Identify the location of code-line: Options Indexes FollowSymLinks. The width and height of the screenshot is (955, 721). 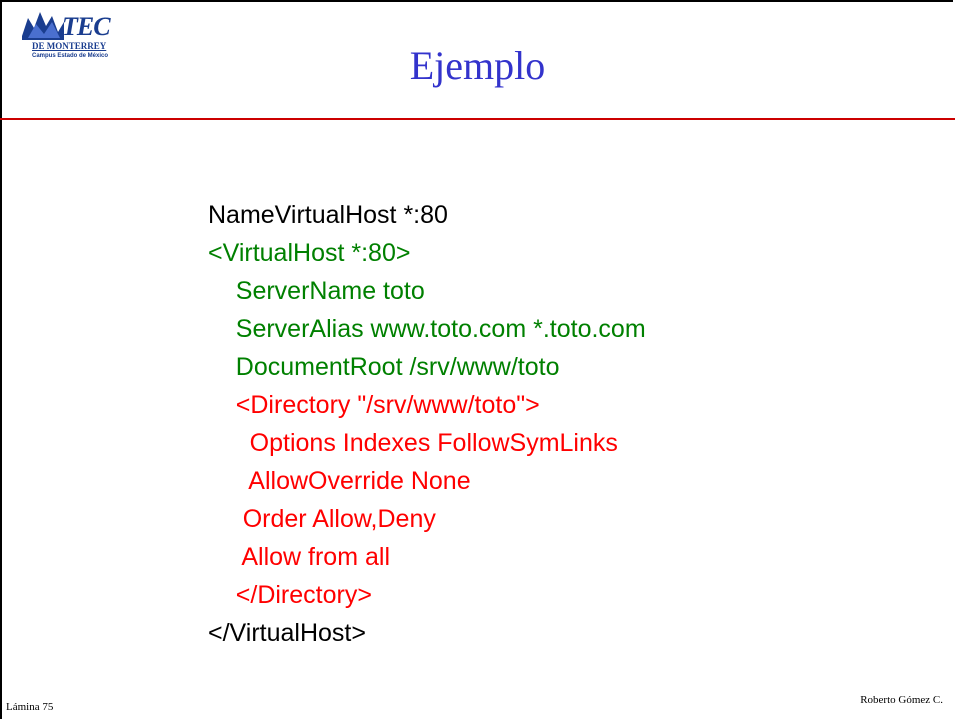
(413, 443).